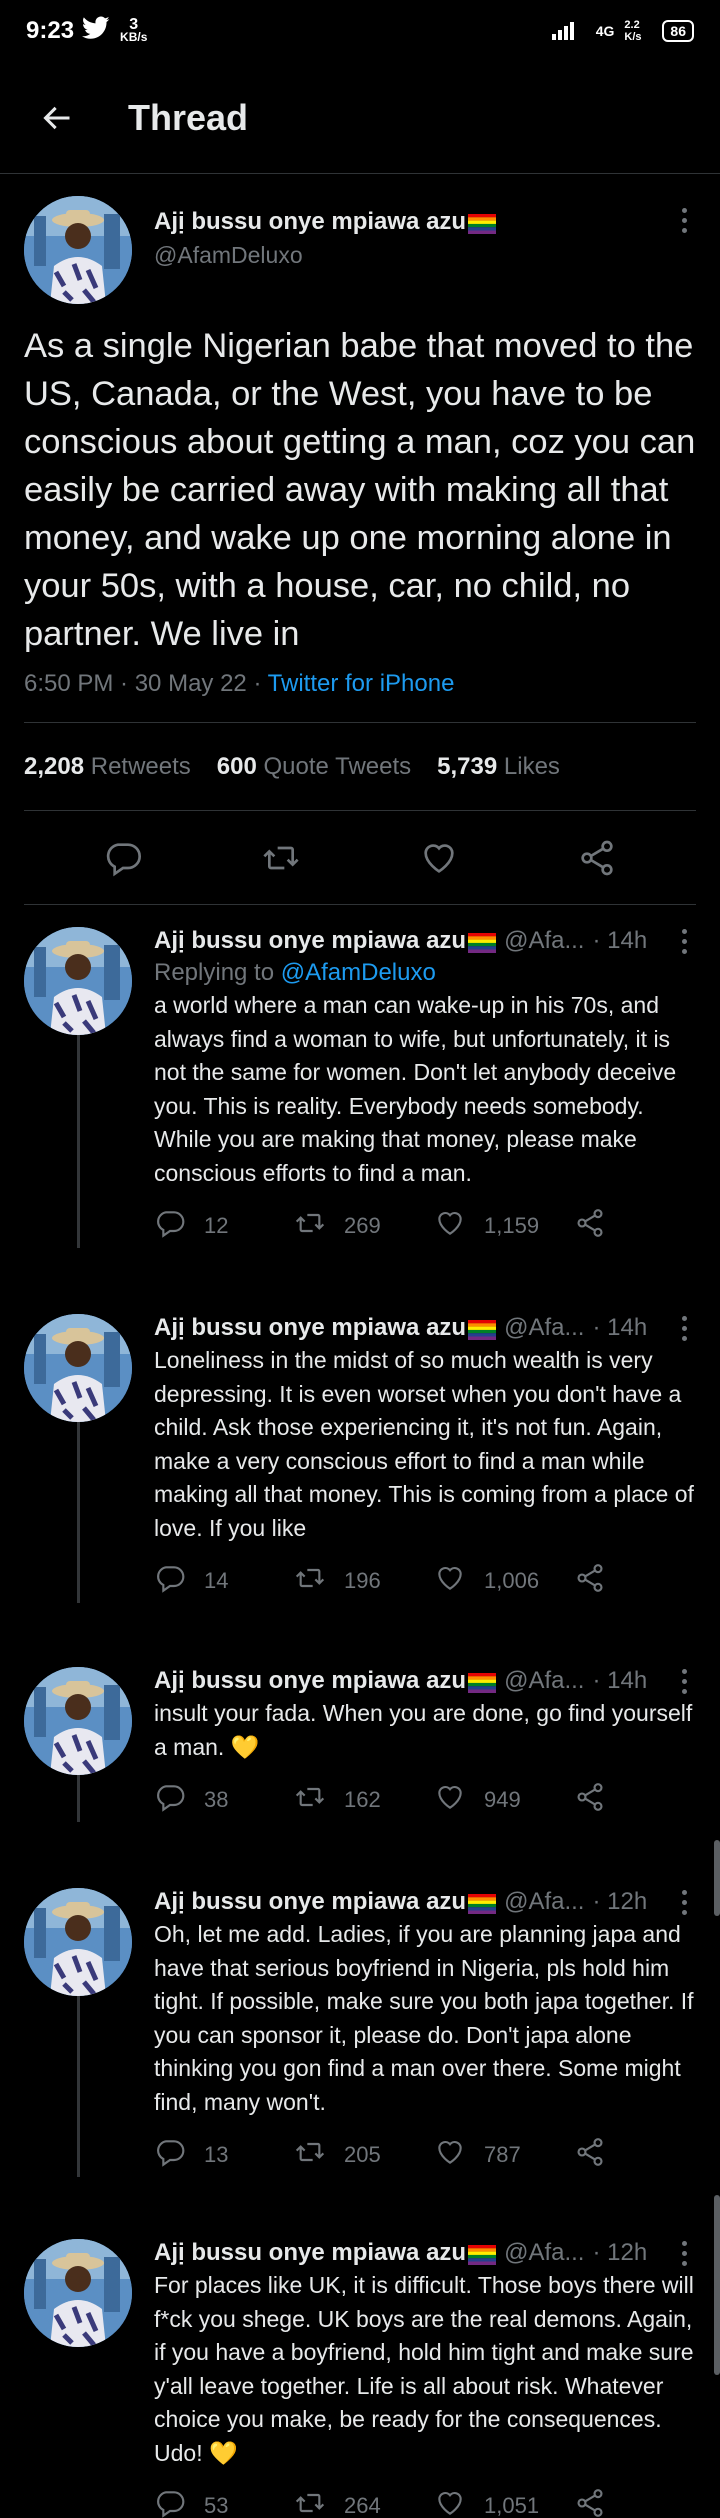  What do you see at coordinates (337, 766) in the screenshot?
I see `quotes-label: Quote Tweets` at bounding box center [337, 766].